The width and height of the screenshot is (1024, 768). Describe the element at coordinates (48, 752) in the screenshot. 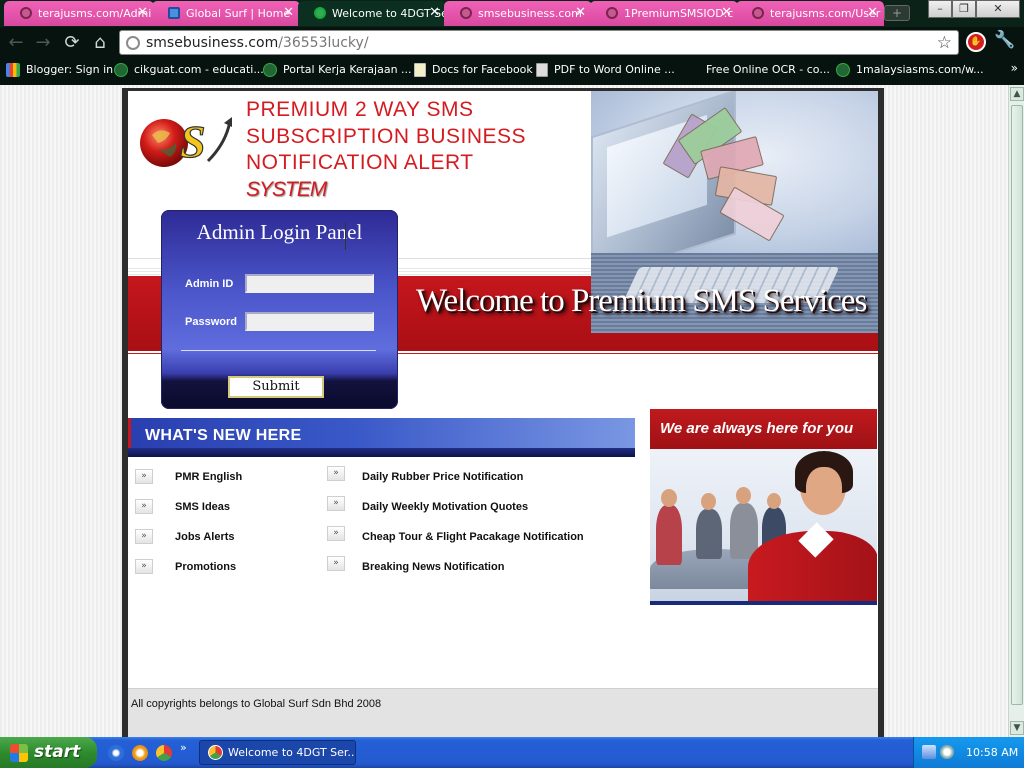

I see `start-button: start` at that location.